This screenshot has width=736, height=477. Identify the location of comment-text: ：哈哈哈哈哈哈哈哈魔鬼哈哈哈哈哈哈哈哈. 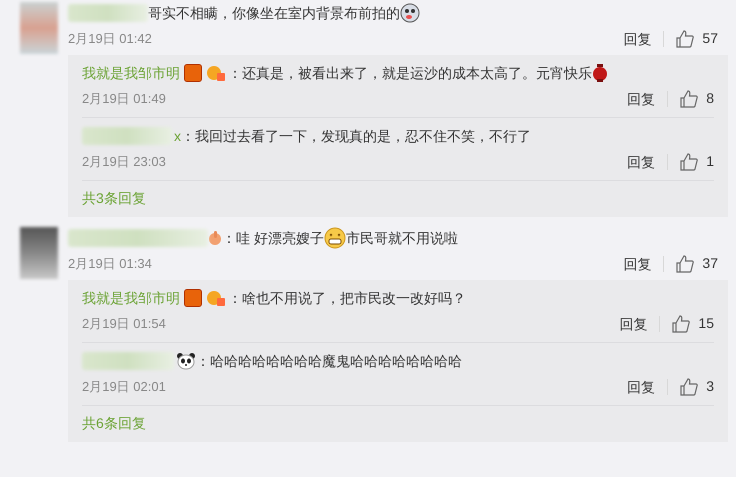
(329, 361).